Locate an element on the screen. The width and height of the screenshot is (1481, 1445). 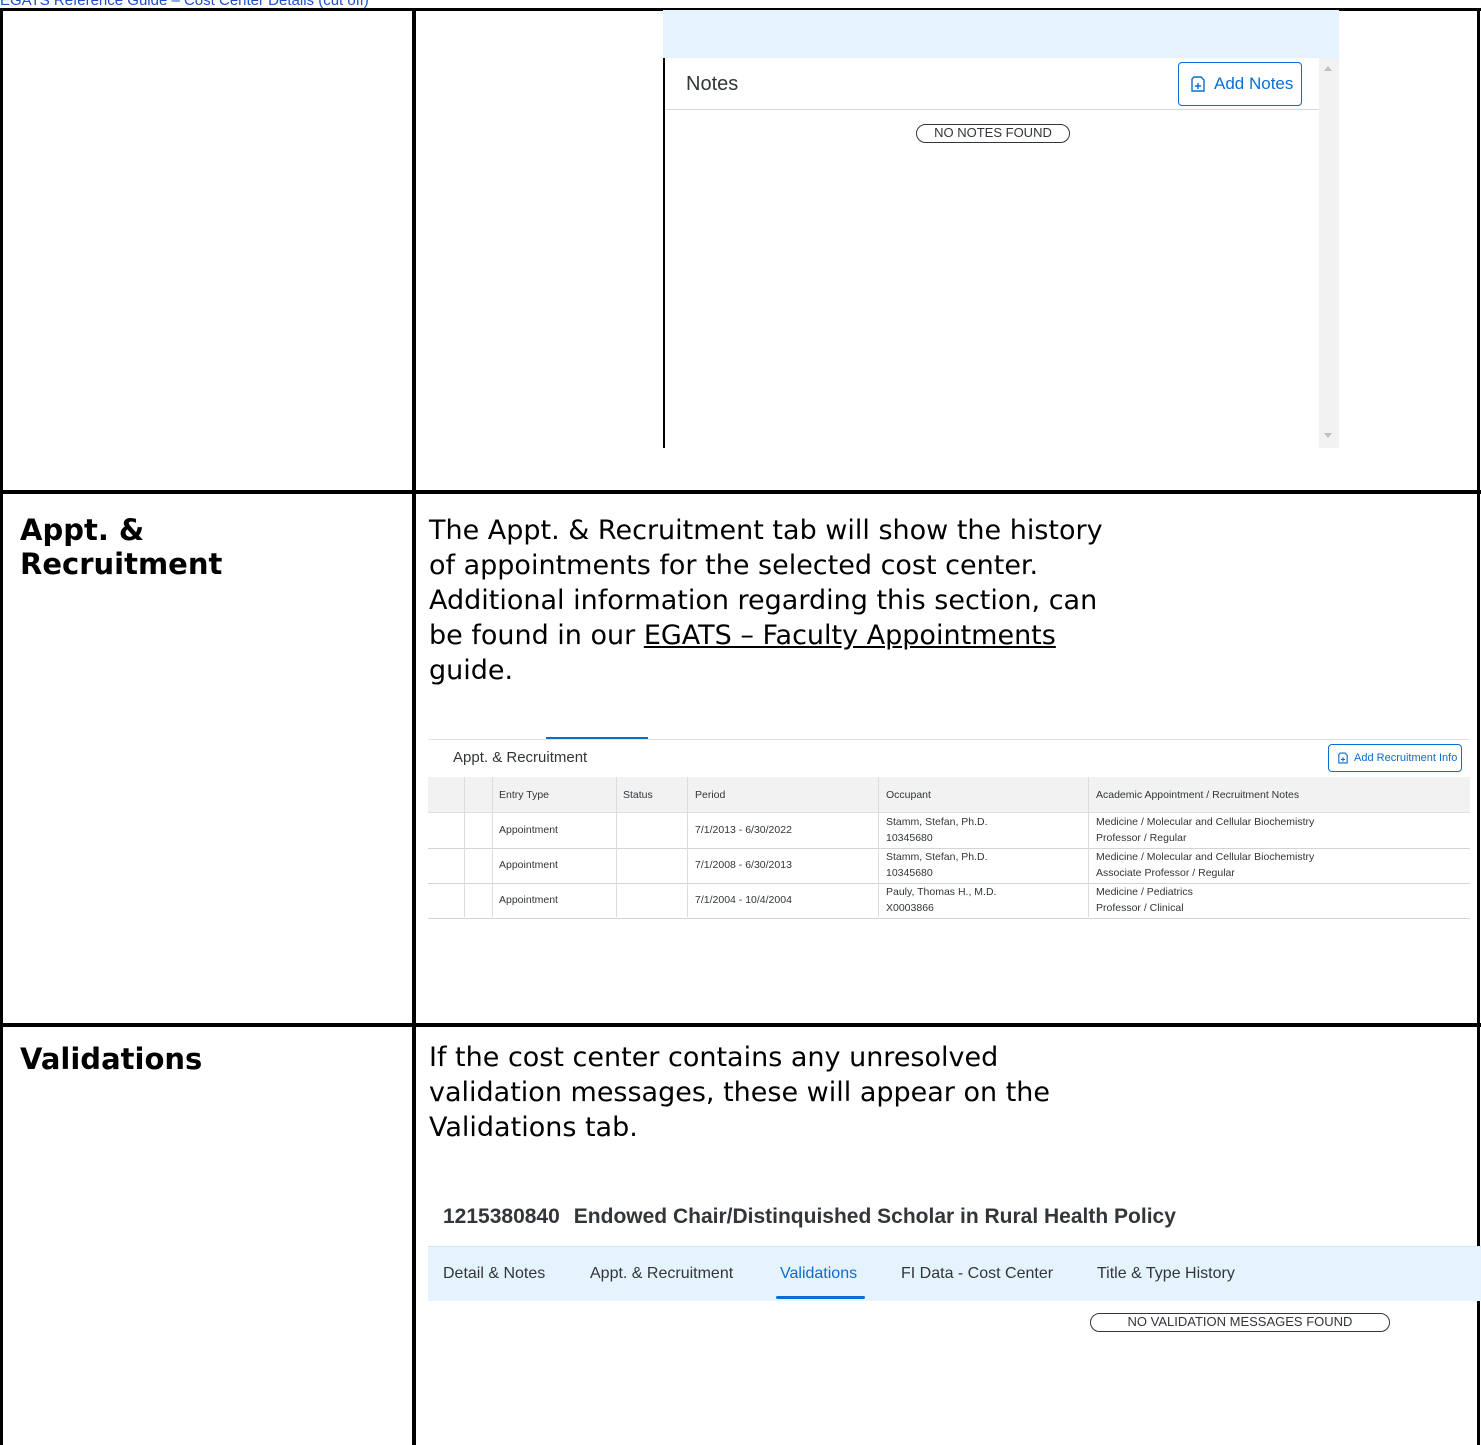
row-title-appt-line1: Appt. & is located at coordinates (82, 530).